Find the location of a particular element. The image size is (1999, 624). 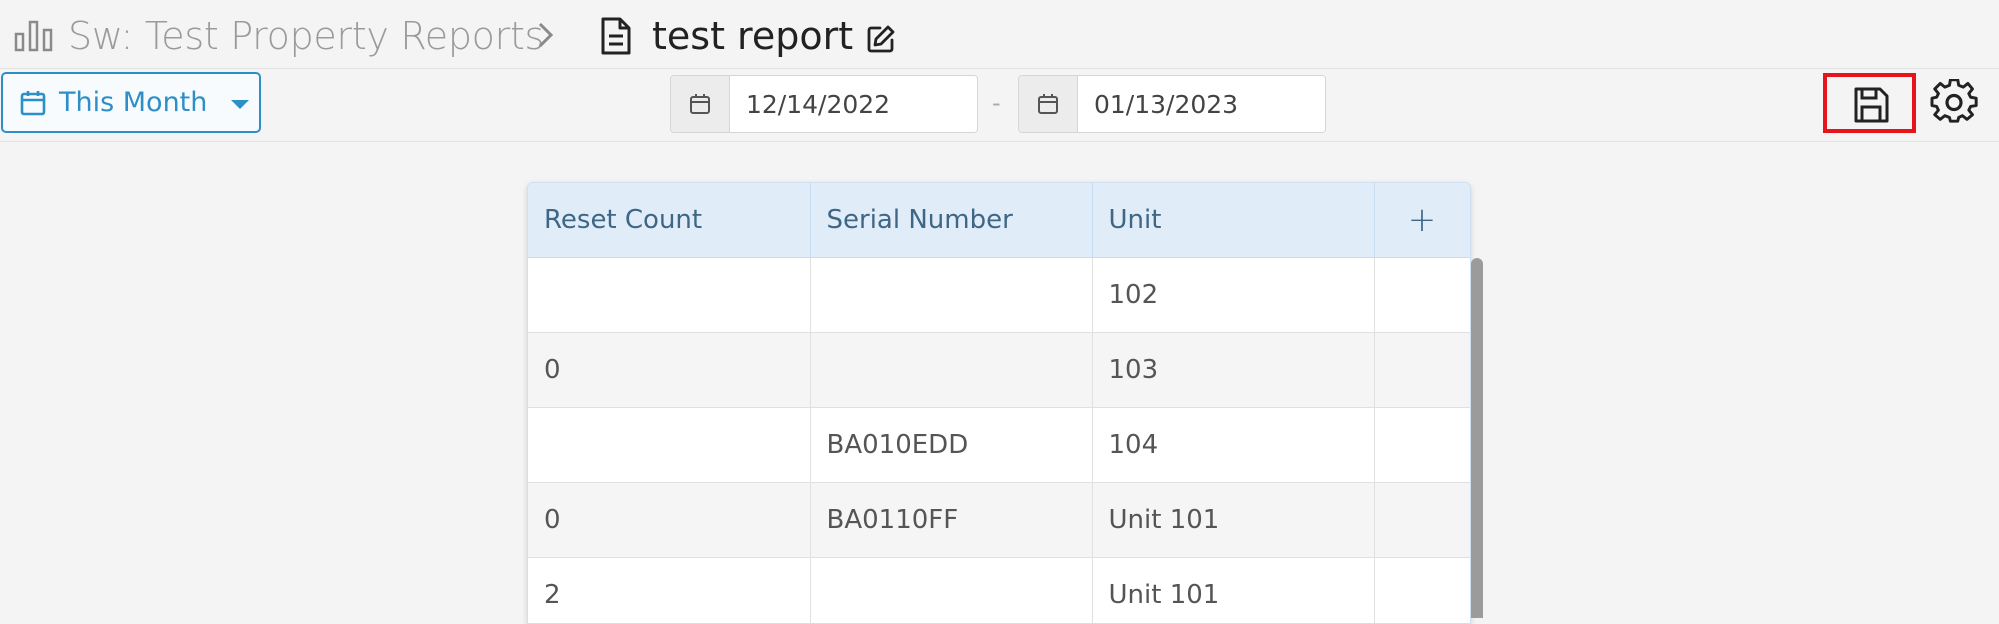

settings-button is located at coordinates (1954, 104).